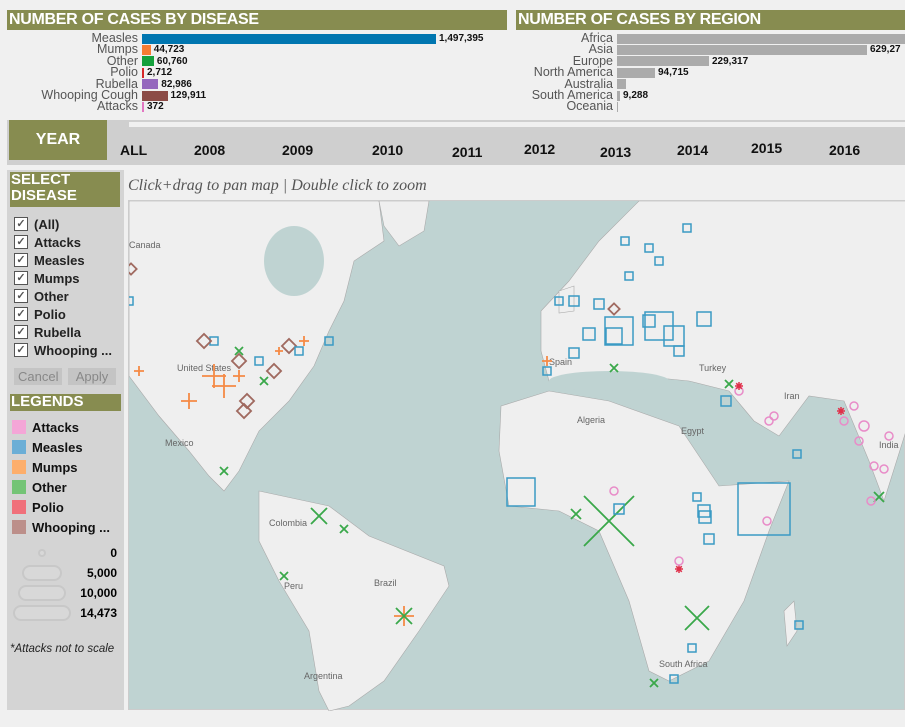 Image resolution: width=905 pixels, height=727 pixels. What do you see at coordinates (141, 49) in the screenshot?
I see `disease-bar-row: Mumps 44,723` at bounding box center [141, 49].